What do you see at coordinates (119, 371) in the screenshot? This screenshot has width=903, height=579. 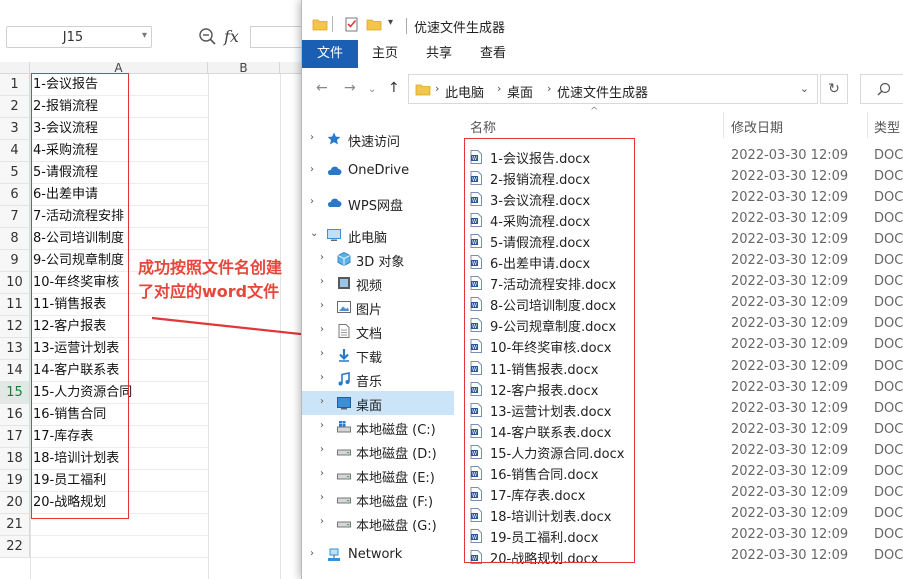 I see `cell-a: 14-客户联系表` at bounding box center [119, 371].